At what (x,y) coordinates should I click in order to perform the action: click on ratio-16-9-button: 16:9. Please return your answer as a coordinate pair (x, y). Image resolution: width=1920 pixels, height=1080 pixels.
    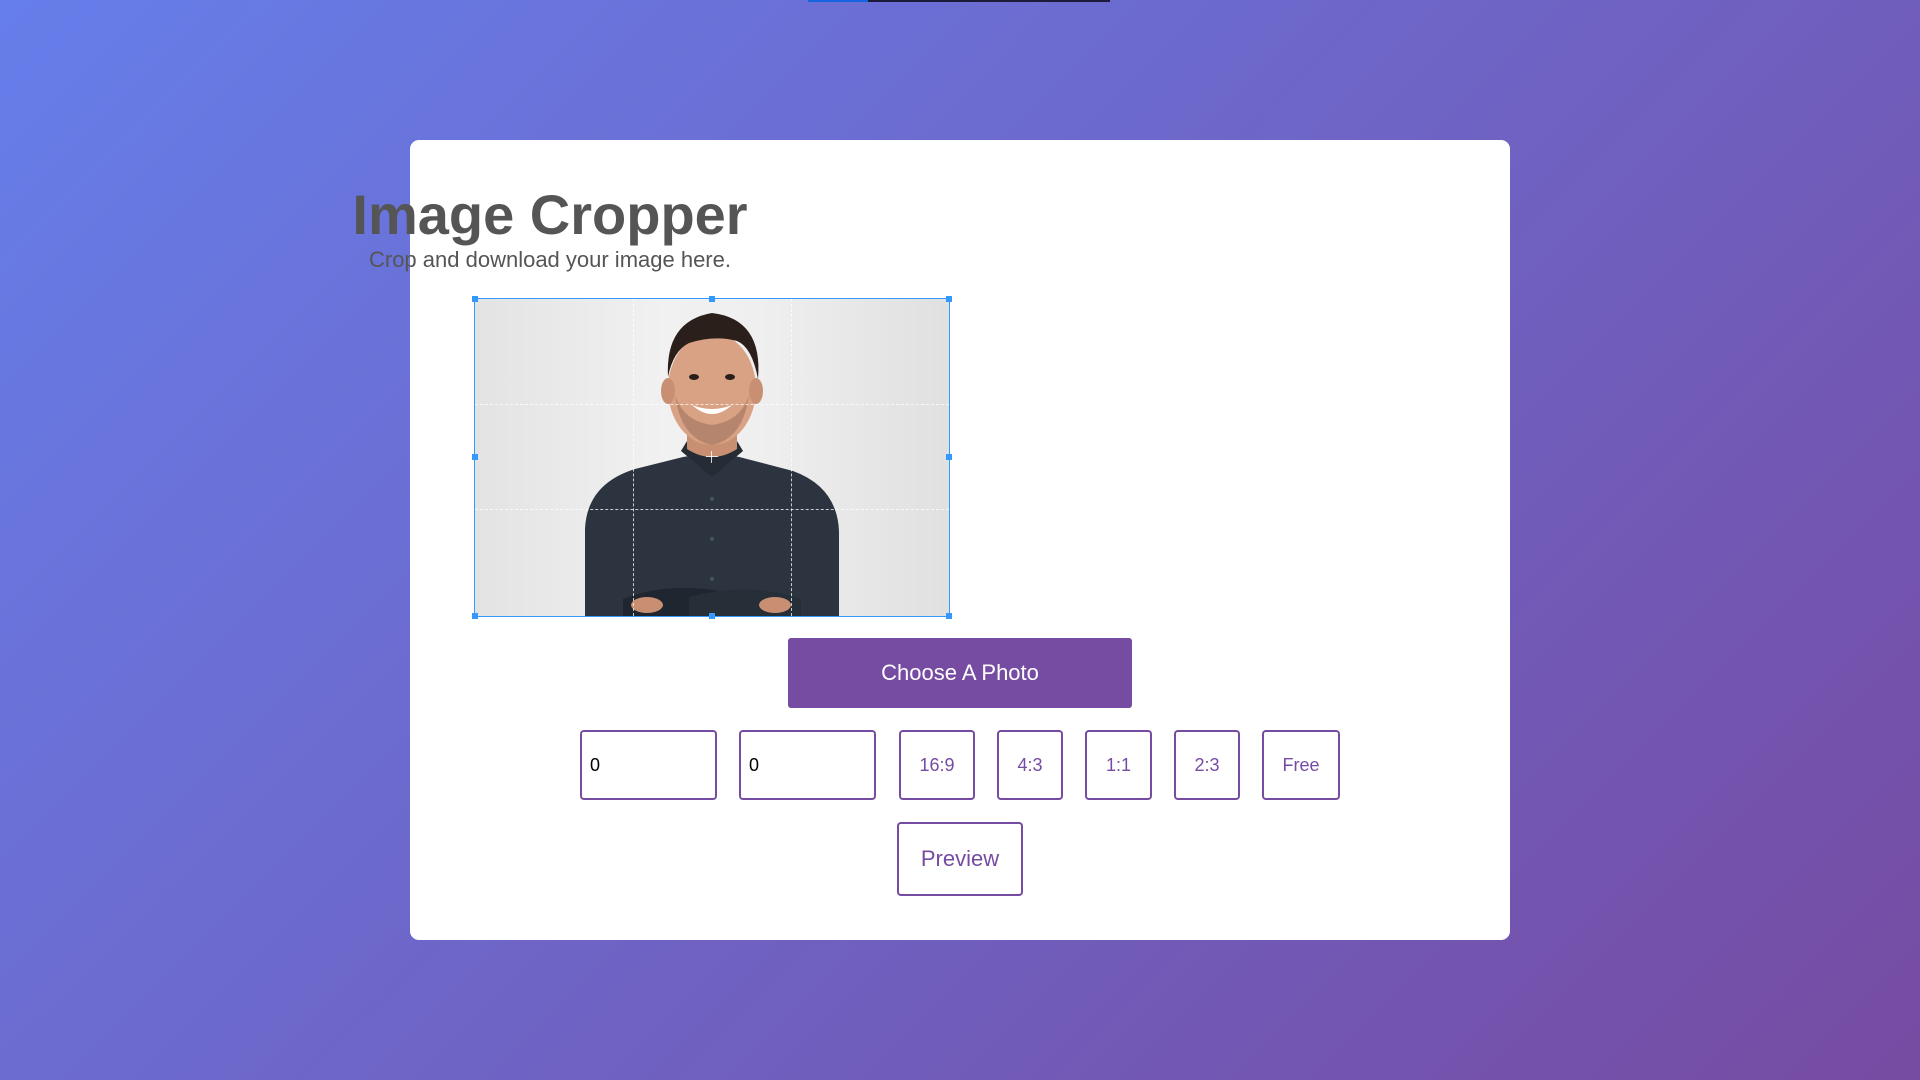
    Looking at the image, I should click on (937, 765).